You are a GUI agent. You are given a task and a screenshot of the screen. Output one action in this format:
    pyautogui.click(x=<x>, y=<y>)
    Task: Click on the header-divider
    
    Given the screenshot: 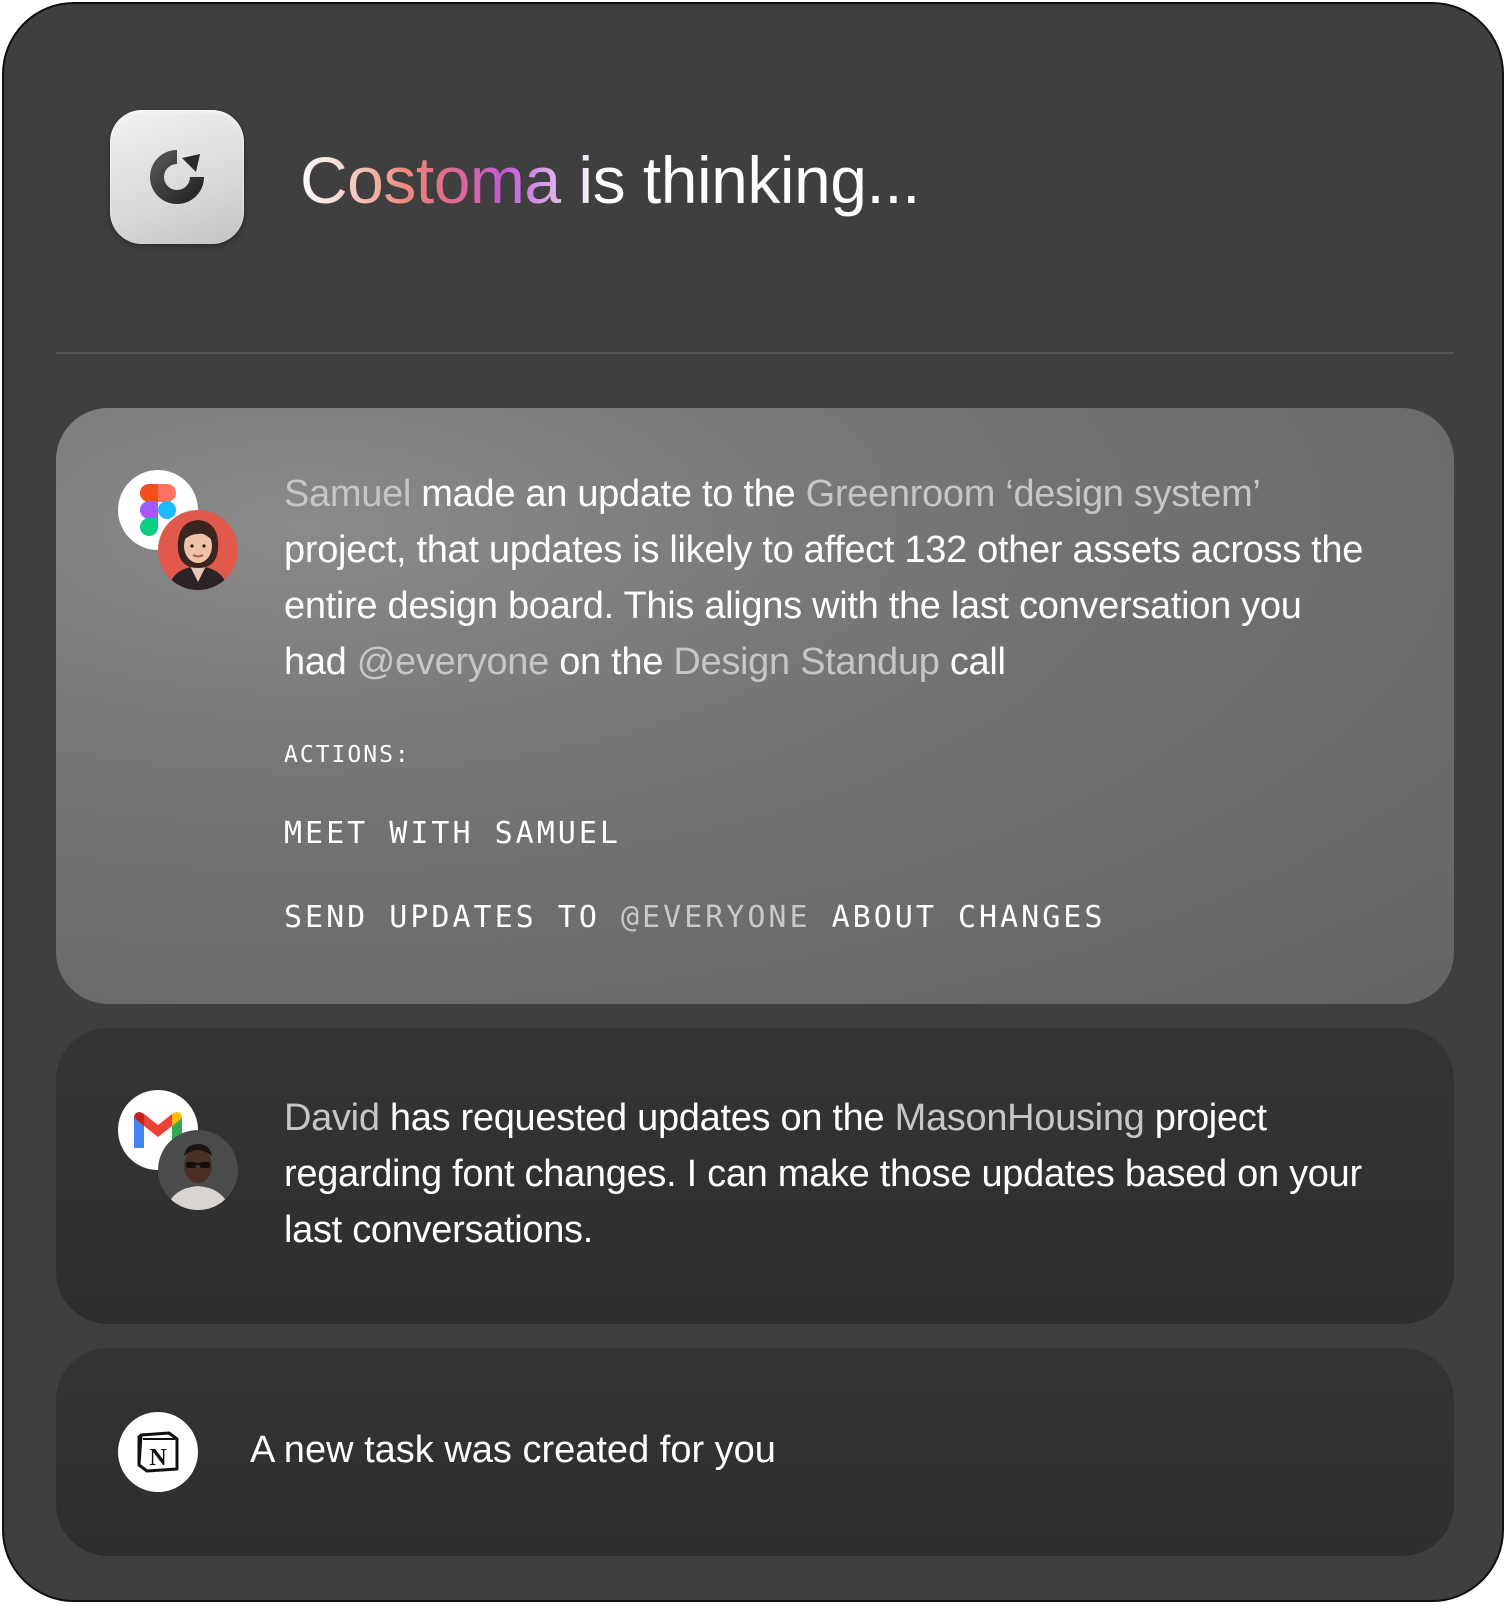 What is the action you would take?
    pyautogui.click(x=755, y=353)
    